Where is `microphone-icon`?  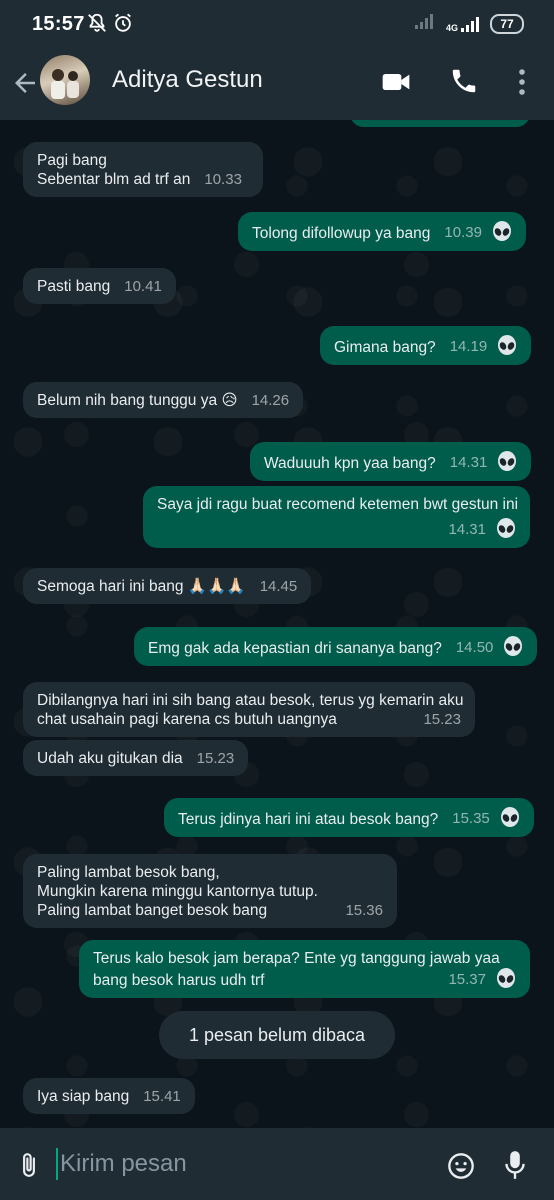 microphone-icon is located at coordinates (515, 1167).